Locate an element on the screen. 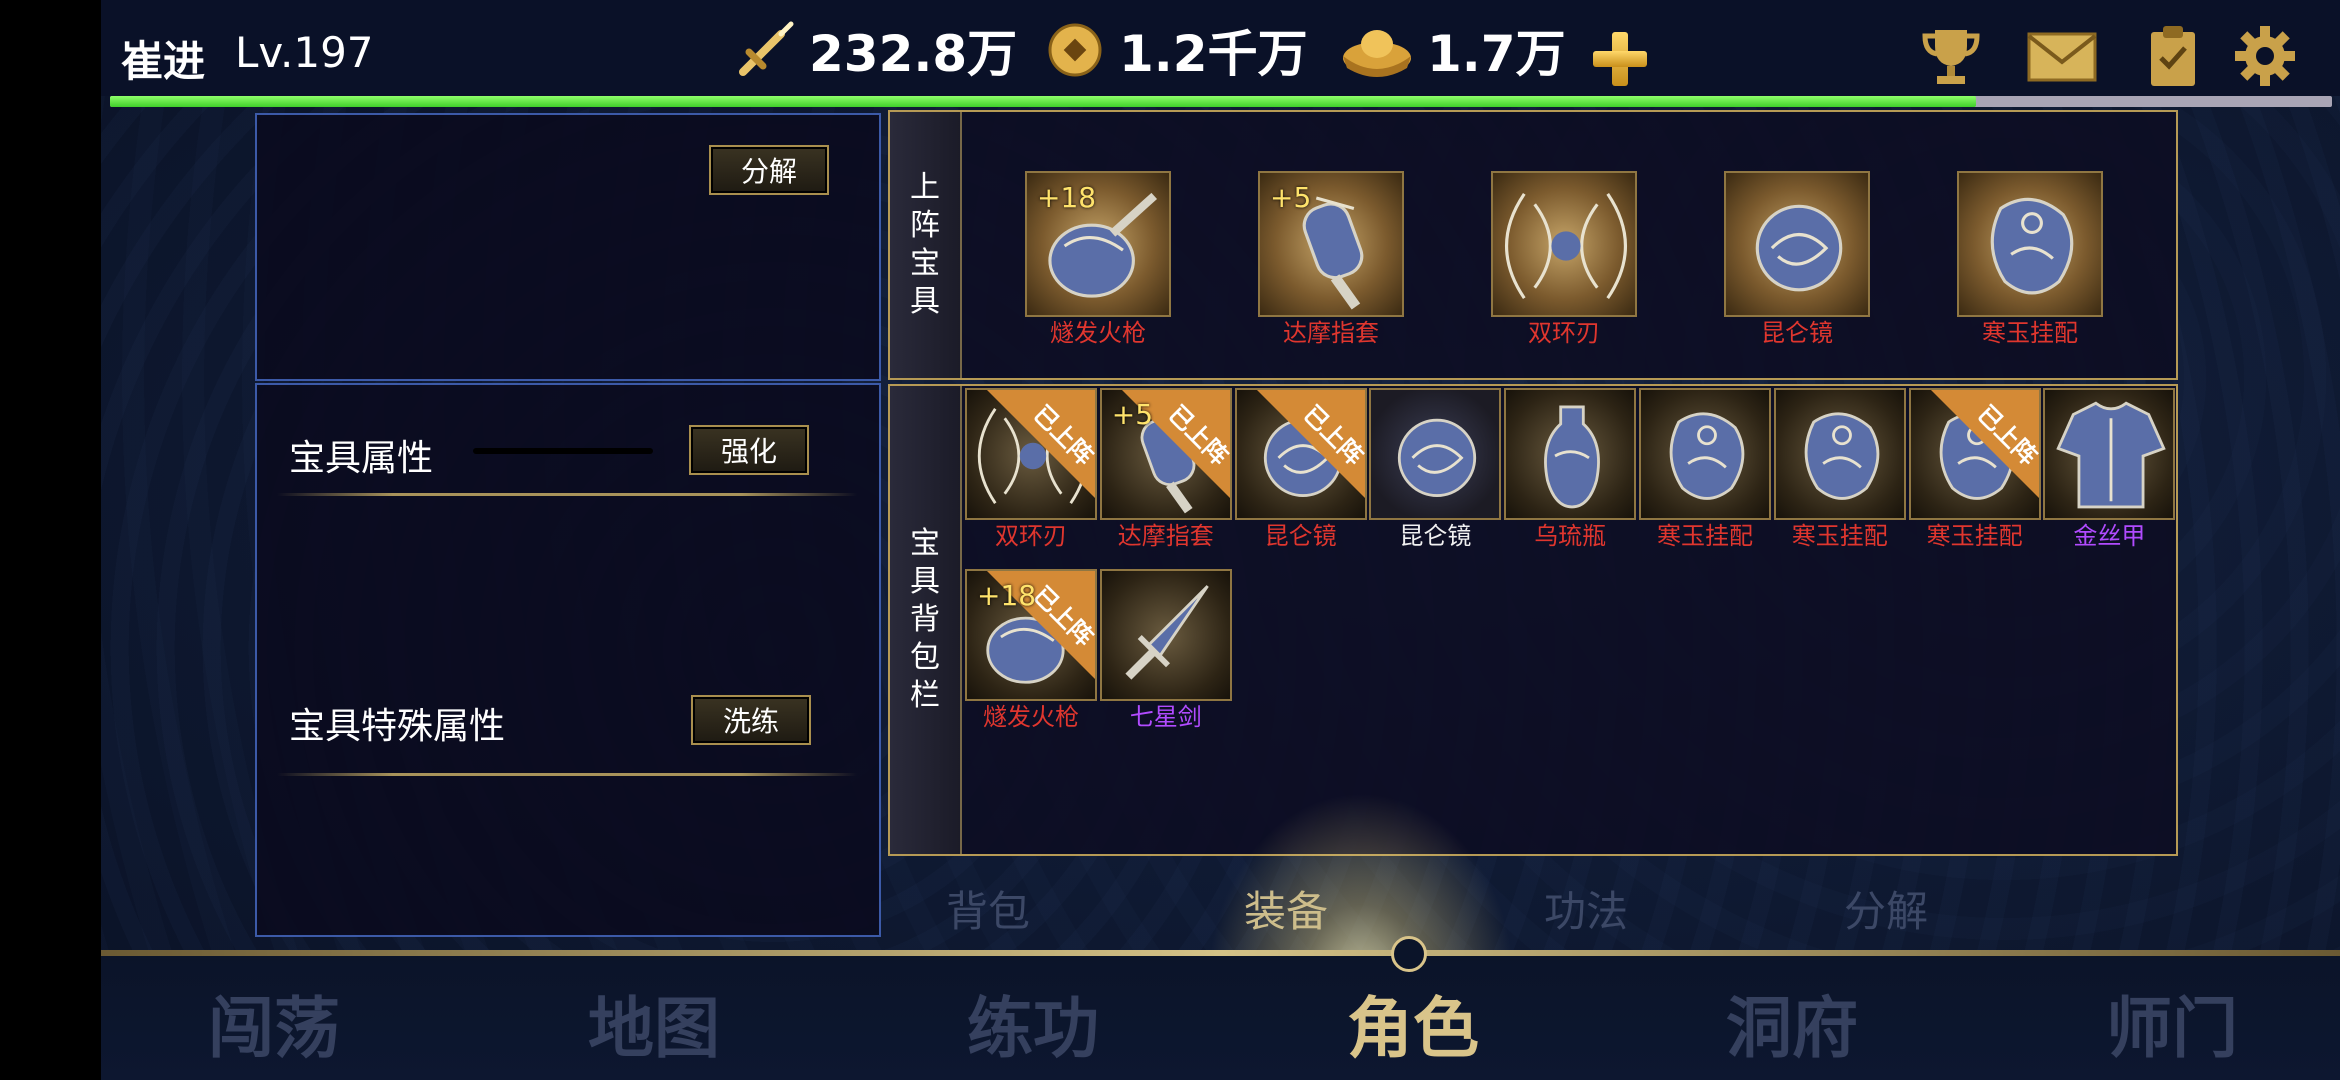 The width and height of the screenshot is (2340, 1080). nav-tab-1: 地图 is located at coordinates (654, 1023).